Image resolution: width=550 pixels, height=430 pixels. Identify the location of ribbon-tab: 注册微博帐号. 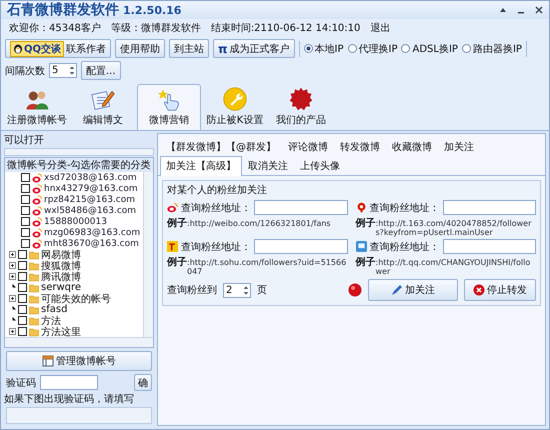
(37, 107).